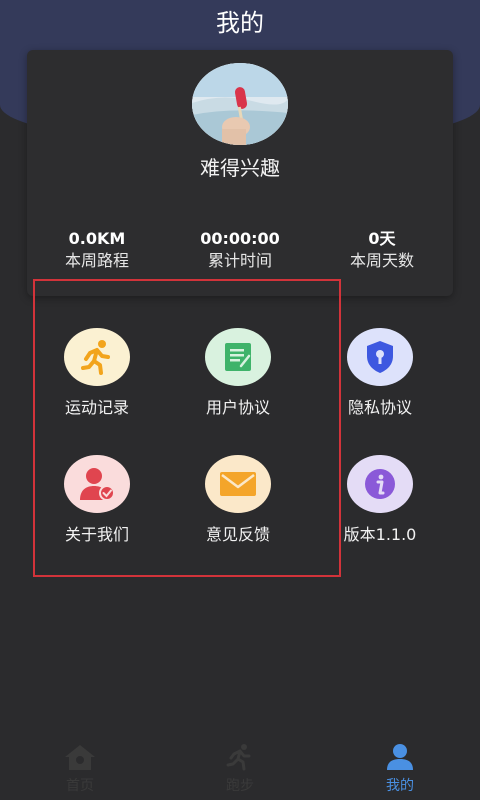  I want to click on tab-home: 首页, so click(80, 769).